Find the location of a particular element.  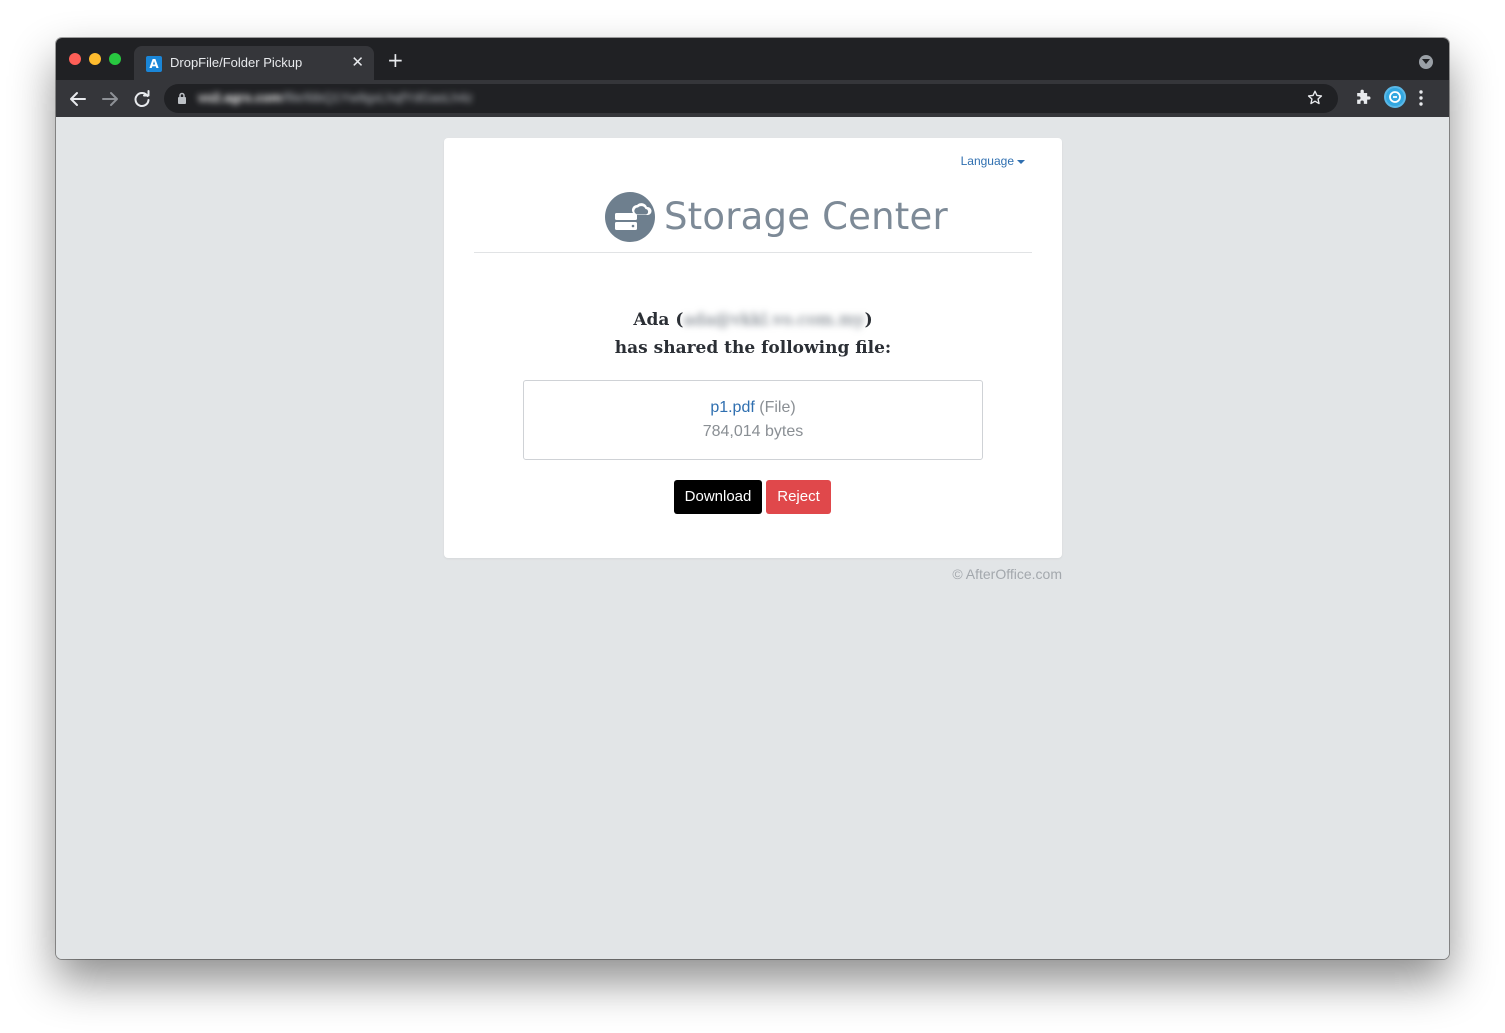

sharer-line: Ada (ada@vkkl.vo.com.my) is located at coordinates (753, 320).